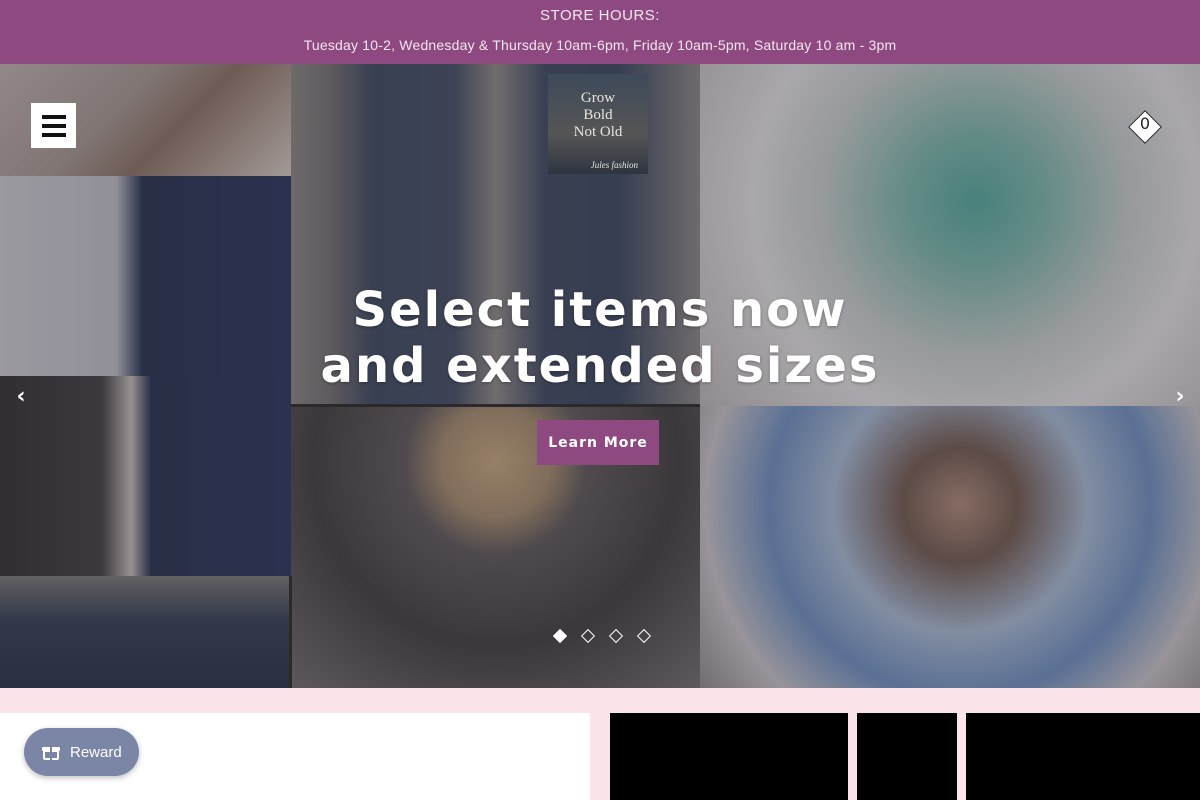  I want to click on store-hours-title: STORE HOURS:, so click(600, 15).